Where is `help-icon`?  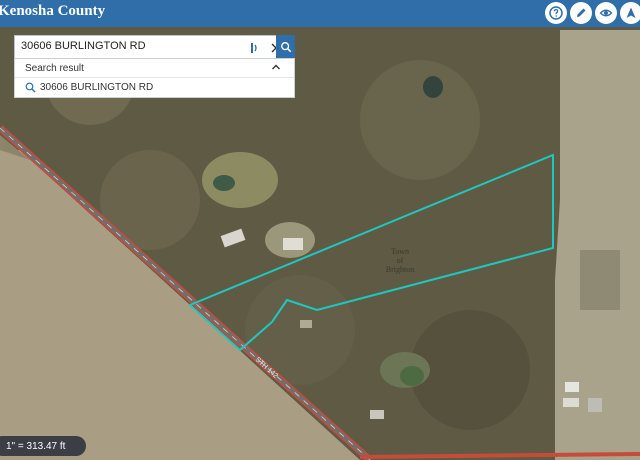
help-icon is located at coordinates (556, 13).